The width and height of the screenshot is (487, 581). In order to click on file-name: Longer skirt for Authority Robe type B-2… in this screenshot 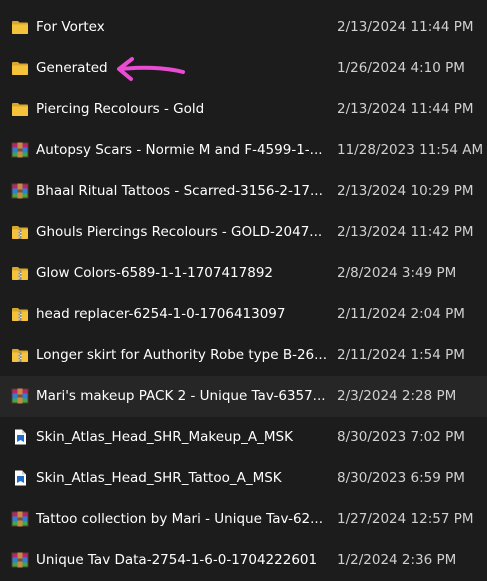, I will do `click(182, 355)`.